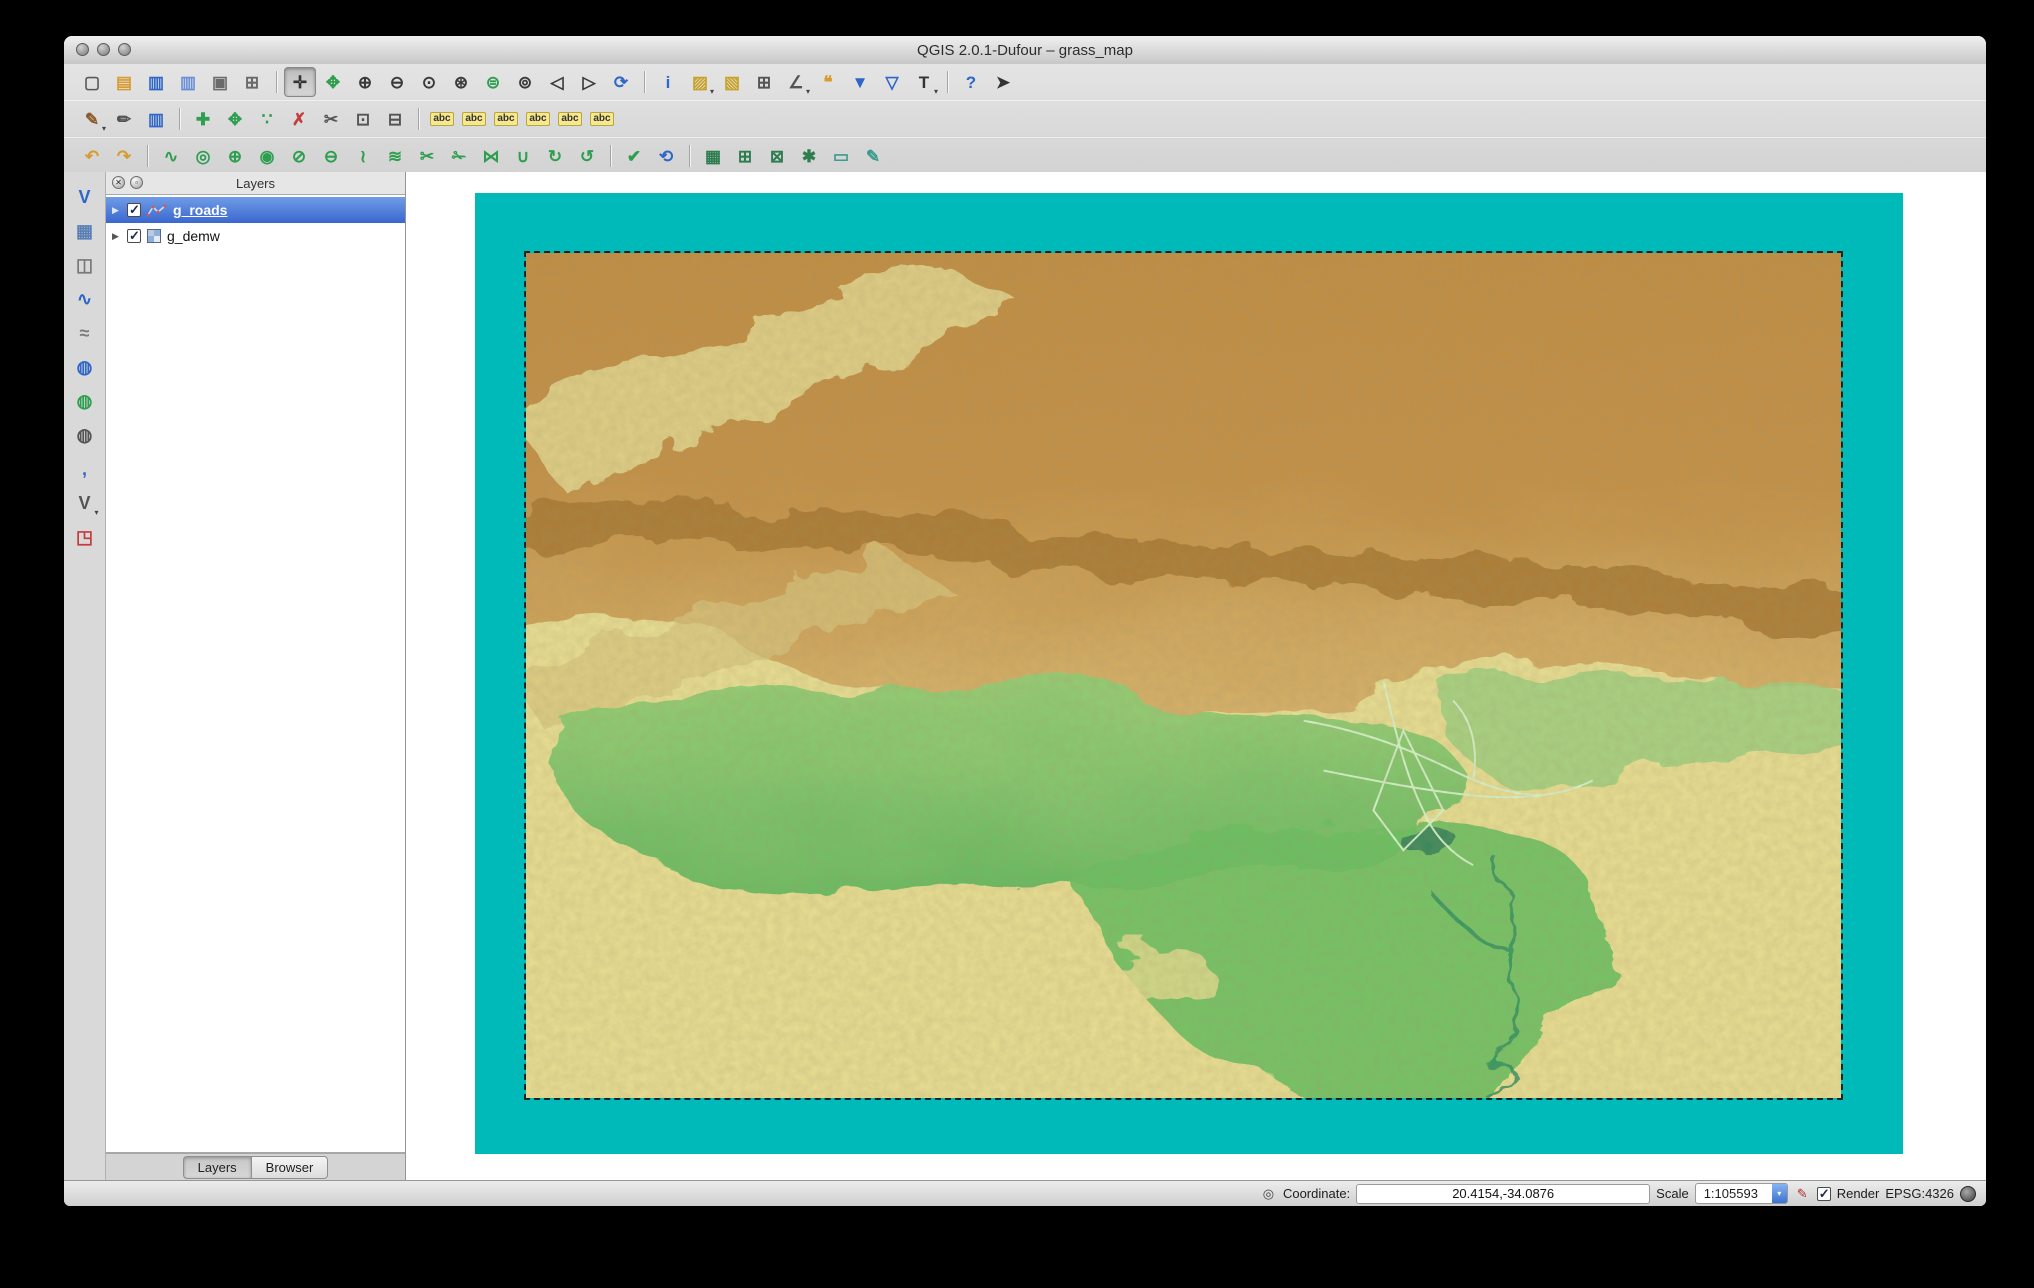  What do you see at coordinates (1003, 82) in the screenshot?
I see `whats-this-icon: ➤` at bounding box center [1003, 82].